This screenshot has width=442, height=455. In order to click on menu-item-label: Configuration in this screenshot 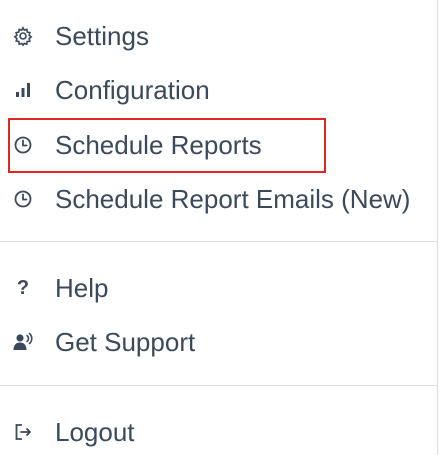, I will do `click(132, 90)`.